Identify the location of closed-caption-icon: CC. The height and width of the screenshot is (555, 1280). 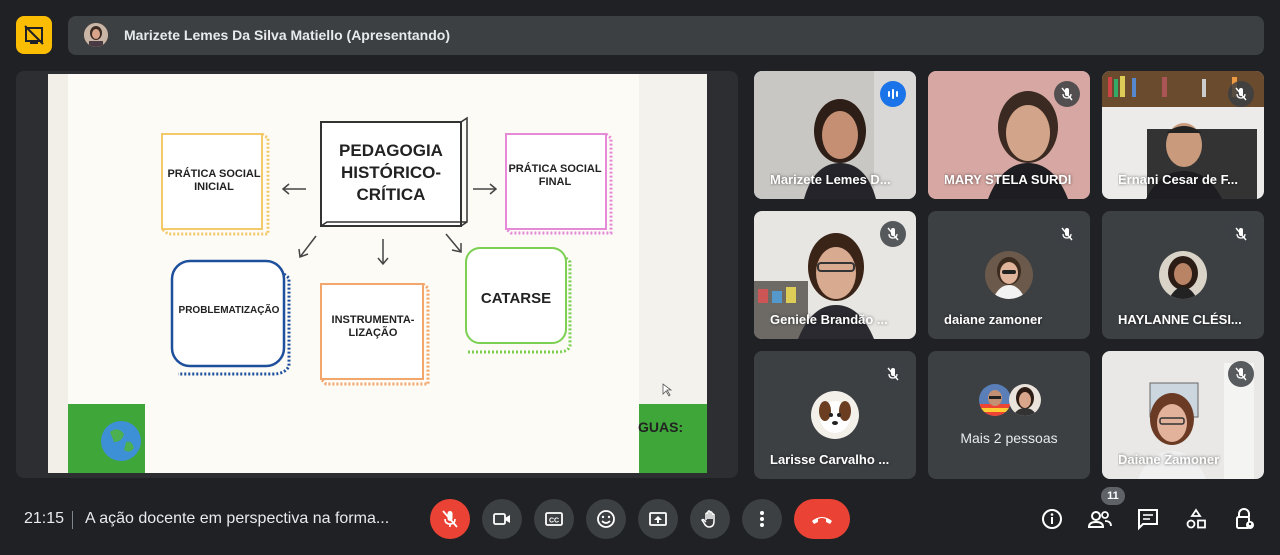
(554, 519).